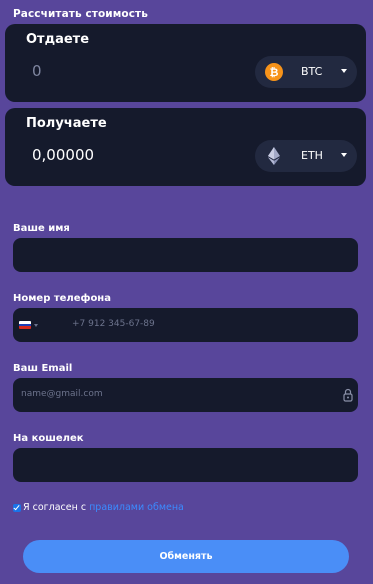  What do you see at coordinates (185, 147) in the screenshot?
I see `get-card: Получаете 0,00000 ETH` at bounding box center [185, 147].